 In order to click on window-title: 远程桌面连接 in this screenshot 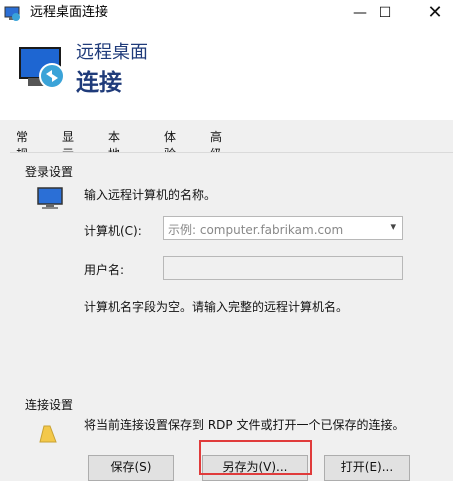, I will do `click(69, 12)`.